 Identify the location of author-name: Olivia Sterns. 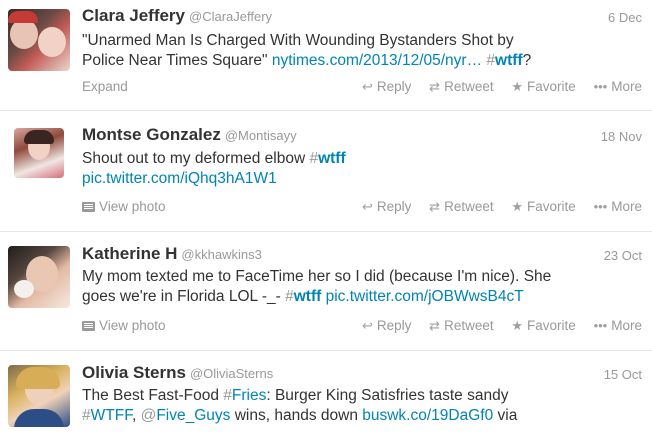
(134, 372).